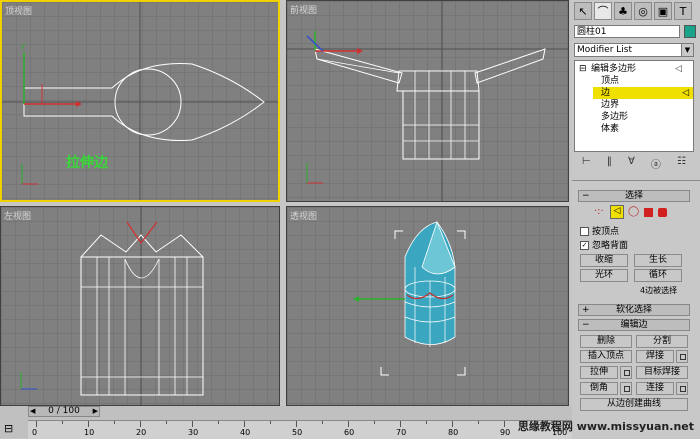 The height and width of the screenshot is (439, 700). I want to click on select-icon: ↖, so click(583, 11).